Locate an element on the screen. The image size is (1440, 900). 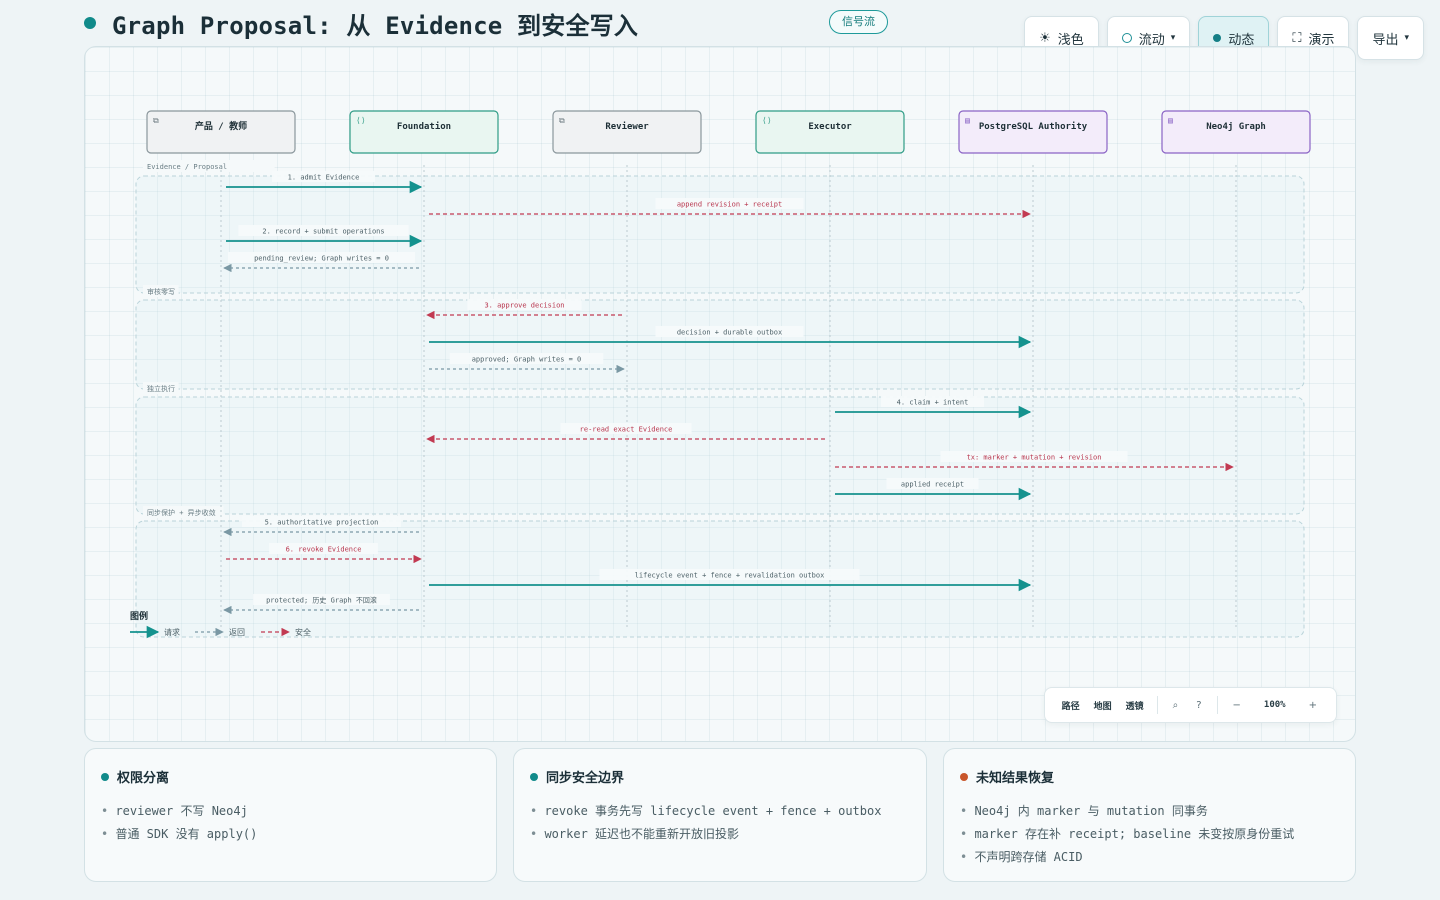
signal-flow-badge: 信号流 is located at coordinates (858, 22).